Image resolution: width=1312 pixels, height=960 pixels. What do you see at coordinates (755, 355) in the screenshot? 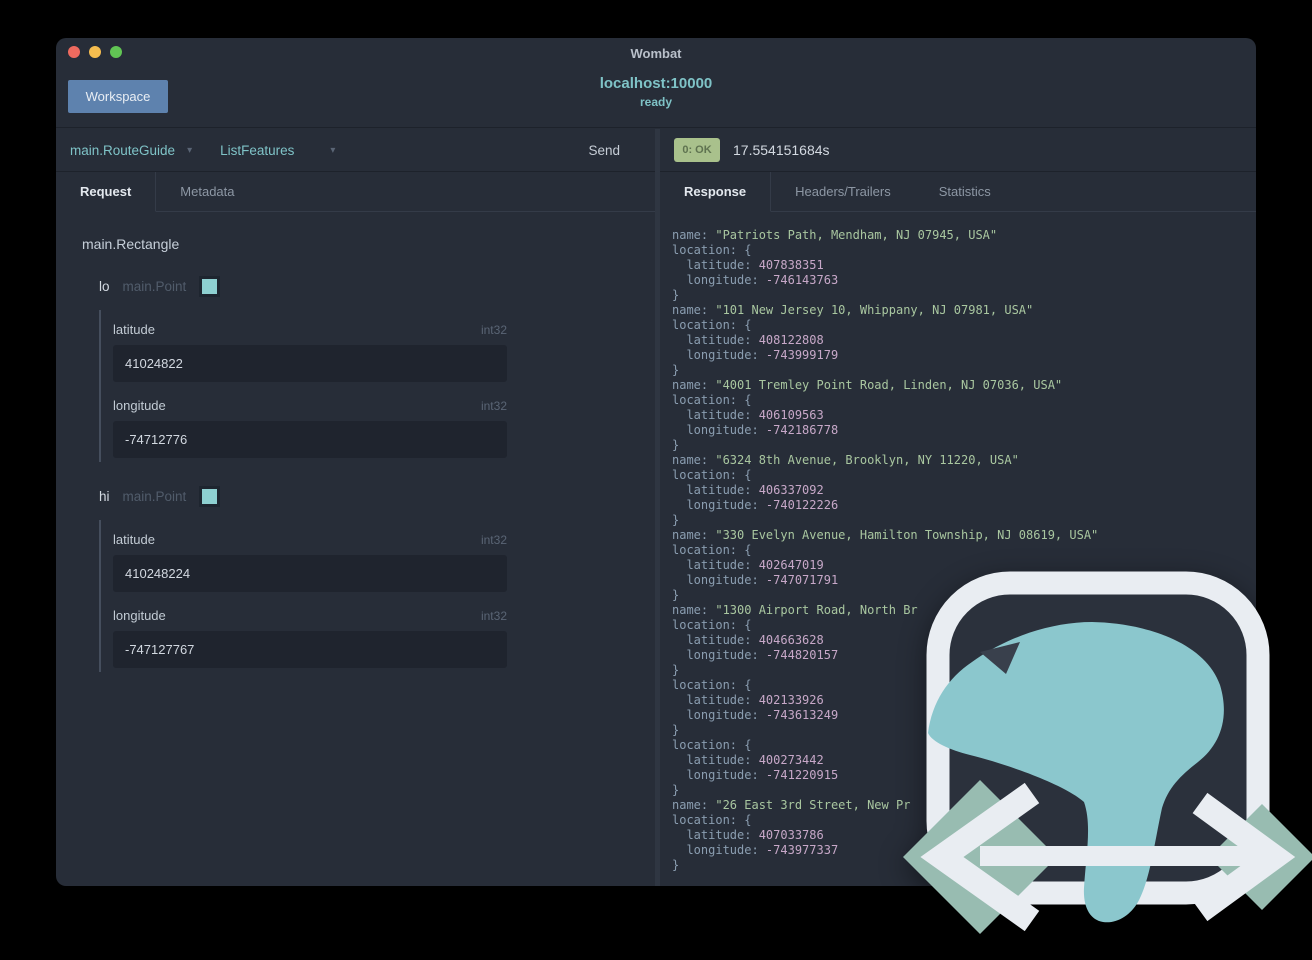
I see `response-line: longitude: -743999179` at bounding box center [755, 355].